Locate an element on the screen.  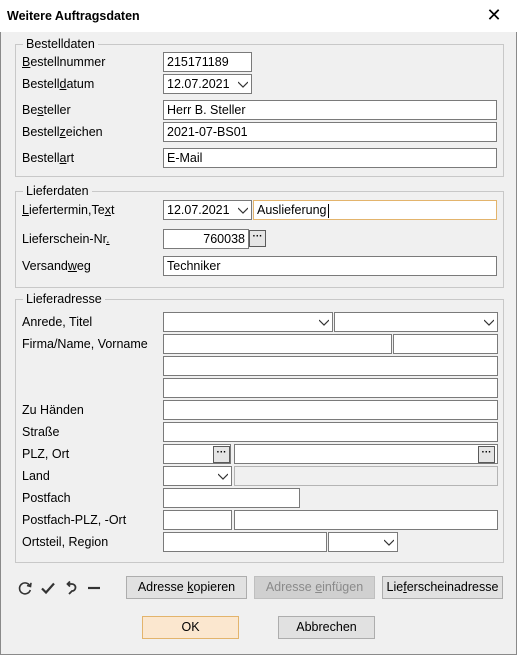
bestellzeichen-input: 2021-07-BS01 is located at coordinates (330, 132).